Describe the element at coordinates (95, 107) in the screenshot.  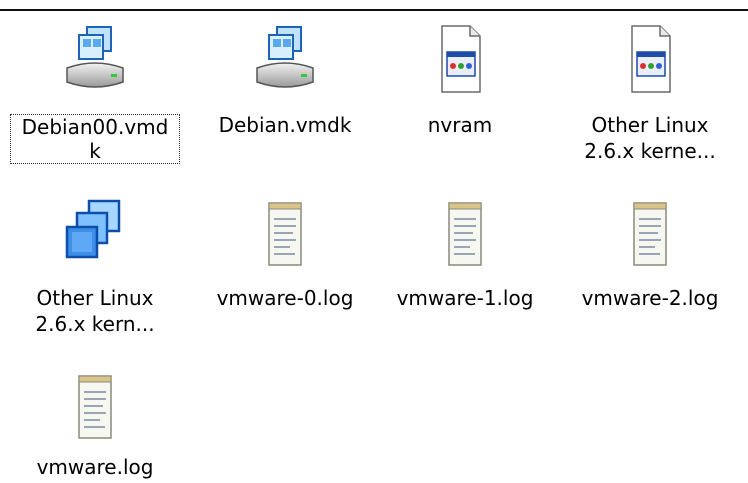
I see `file-item-debian00-vmdk: Debian00.vmd k` at that location.